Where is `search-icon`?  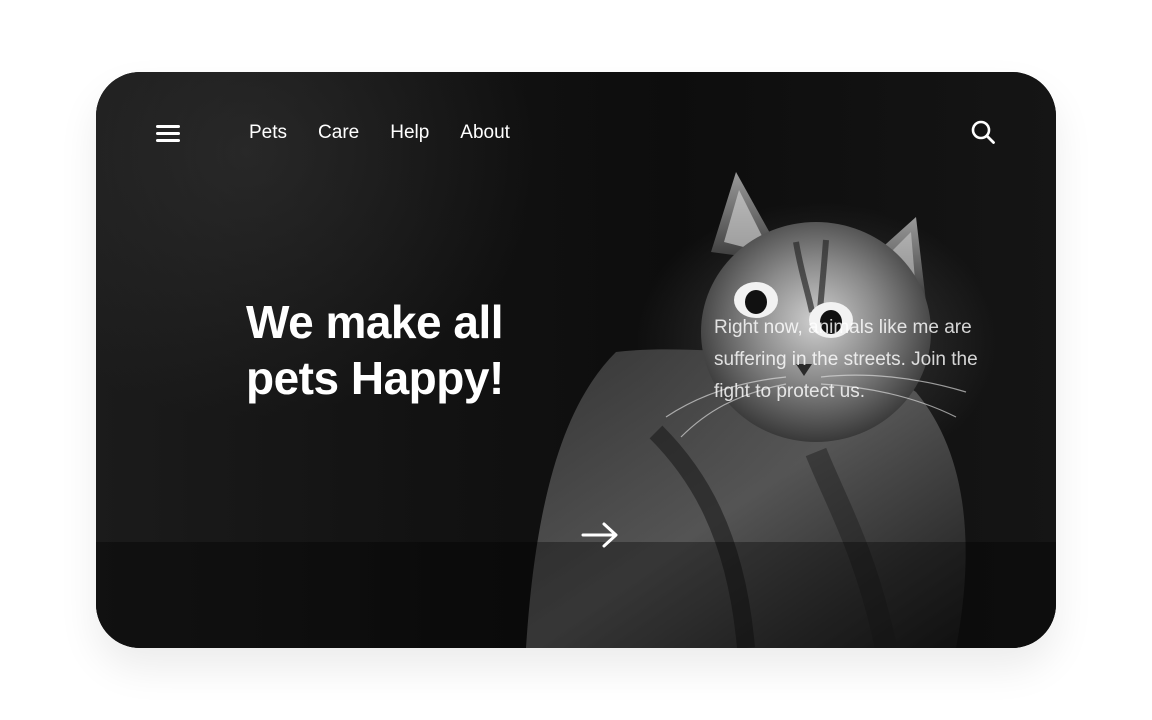 search-icon is located at coordinates (983, 132).